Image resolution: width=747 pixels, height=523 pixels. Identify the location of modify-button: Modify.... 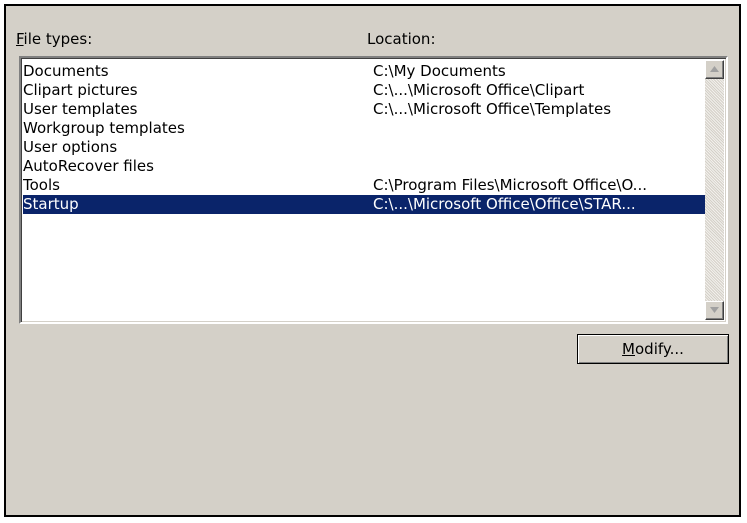
(653, 349).